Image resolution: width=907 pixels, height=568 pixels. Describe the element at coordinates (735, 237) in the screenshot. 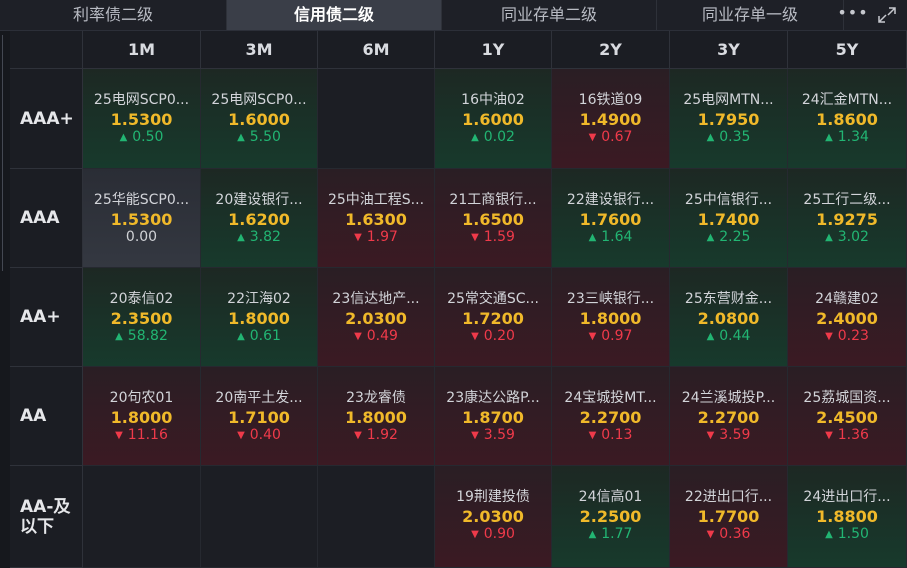

I see `bond-change-value: 2.25` at that location.